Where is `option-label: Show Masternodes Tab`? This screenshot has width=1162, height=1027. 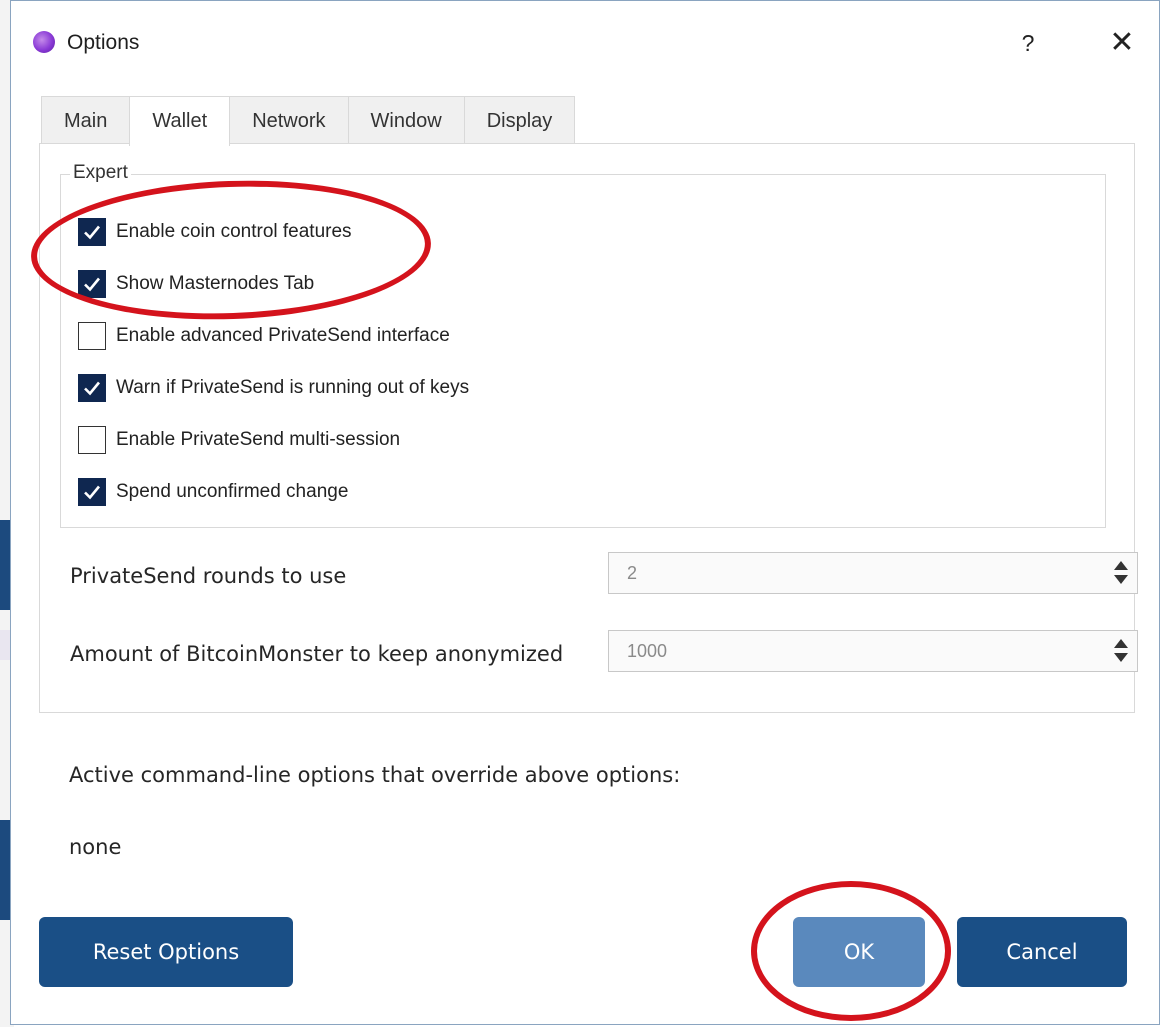 option-label: Show Masternodes Tab is located at coordinates (215, 283).